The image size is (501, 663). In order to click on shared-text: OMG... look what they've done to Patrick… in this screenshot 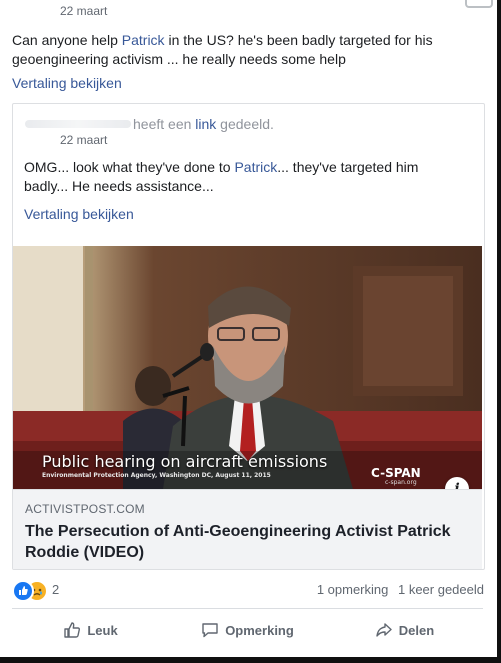, I will do `click(244, 177)`.